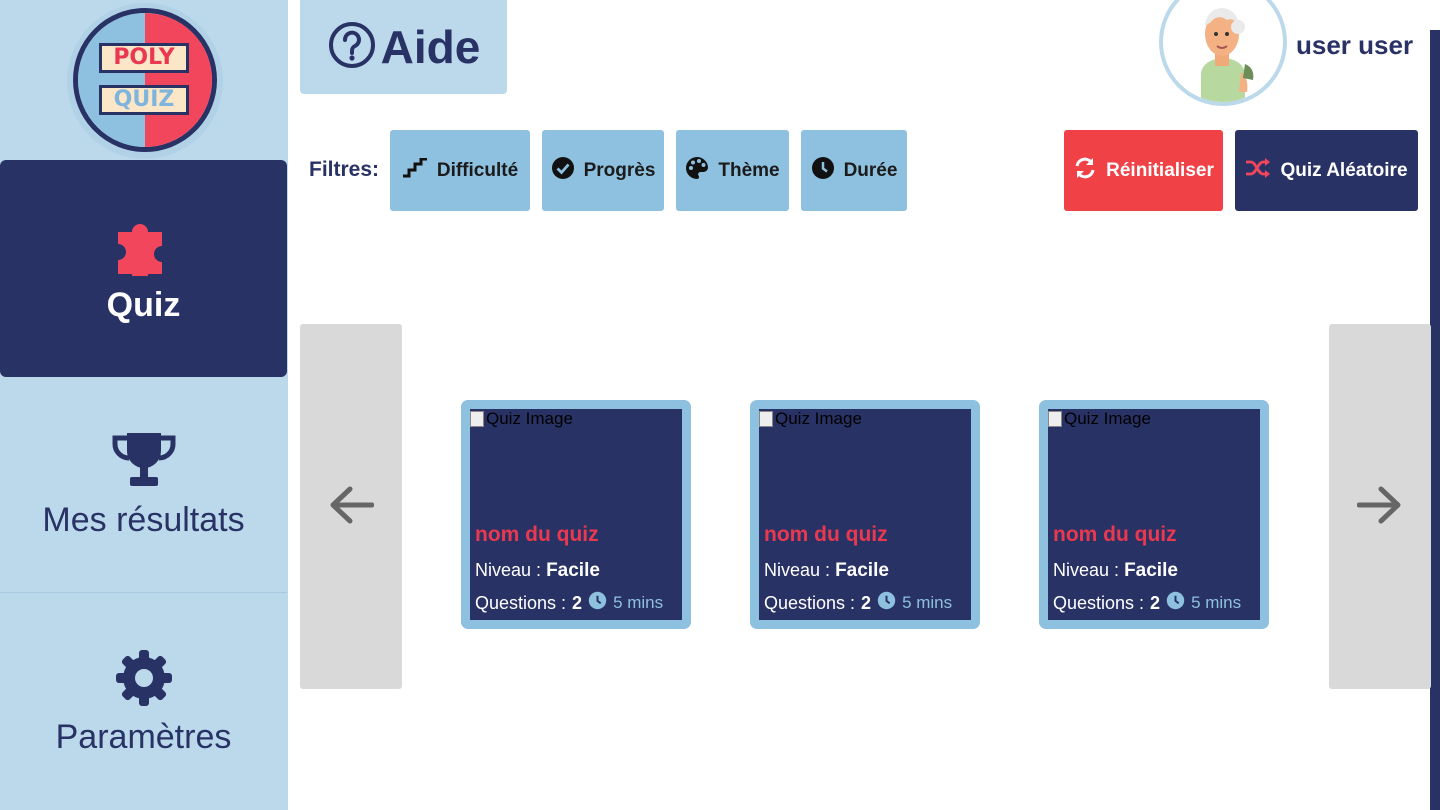 This screenshot has width=1440, height=810. I want to click on random-quiz-label: Quiz Aléatoire, so click(1344, 170).